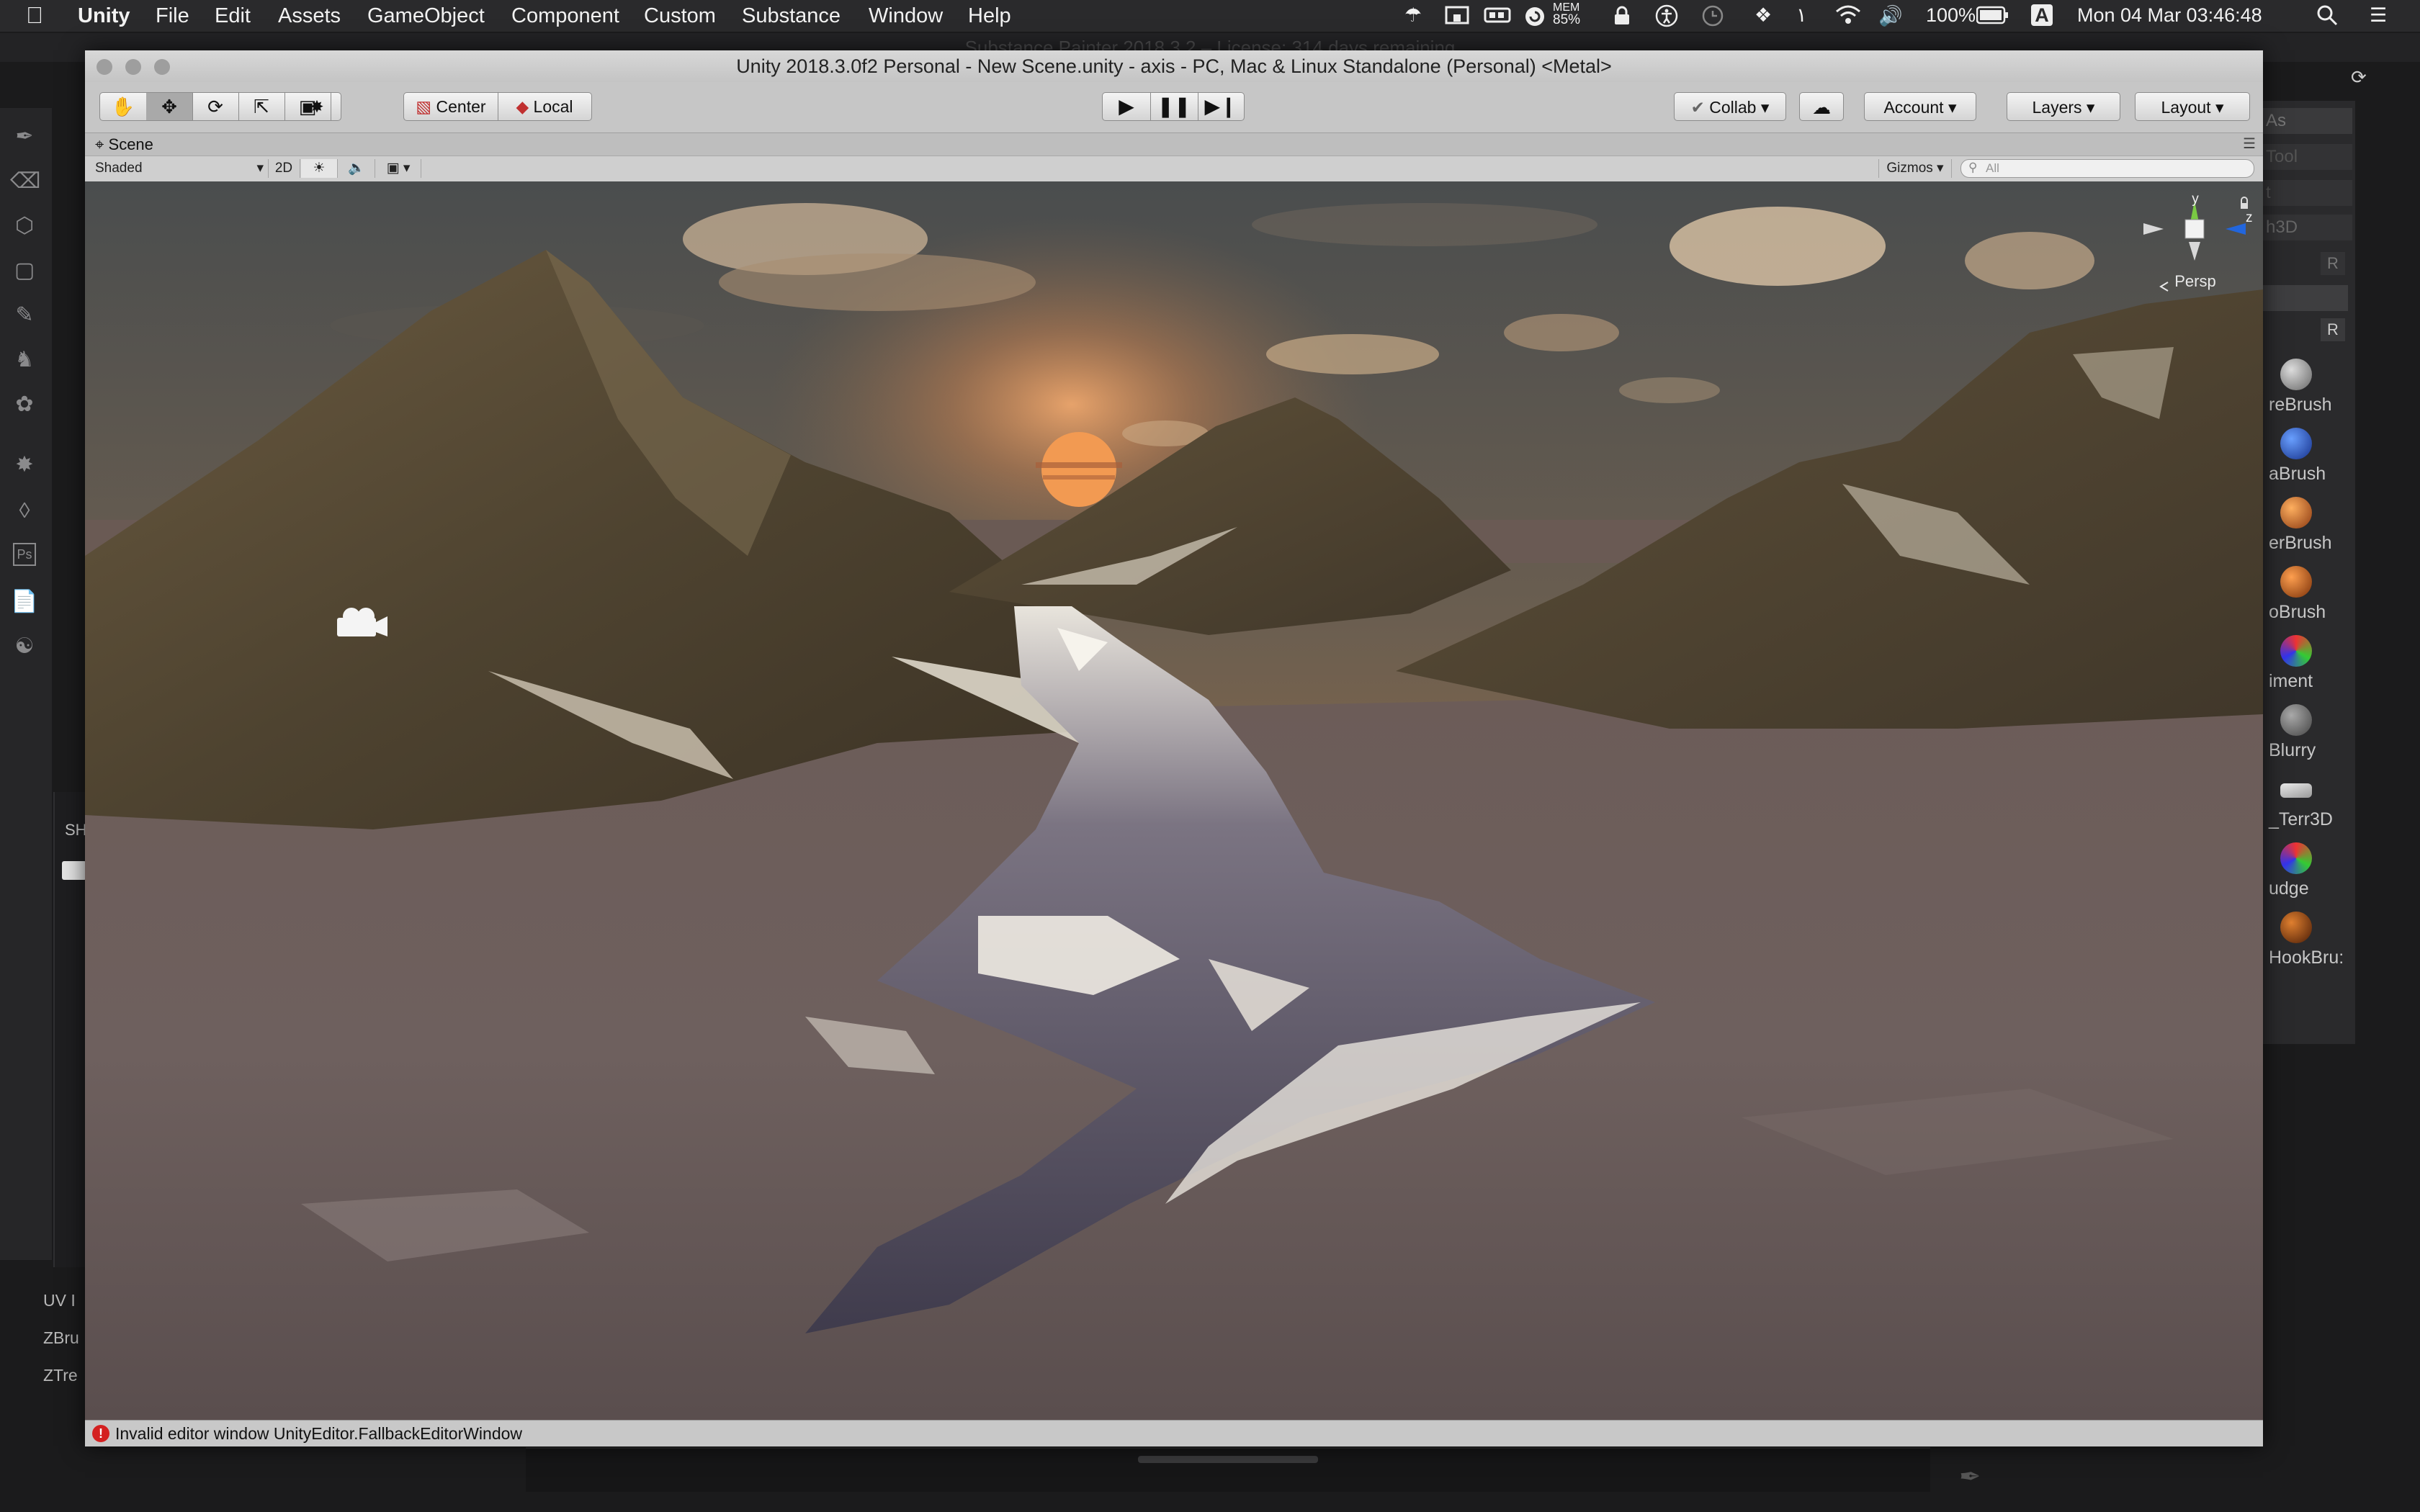  I want to click on brush-item: aBrush, so click(2315, 460).